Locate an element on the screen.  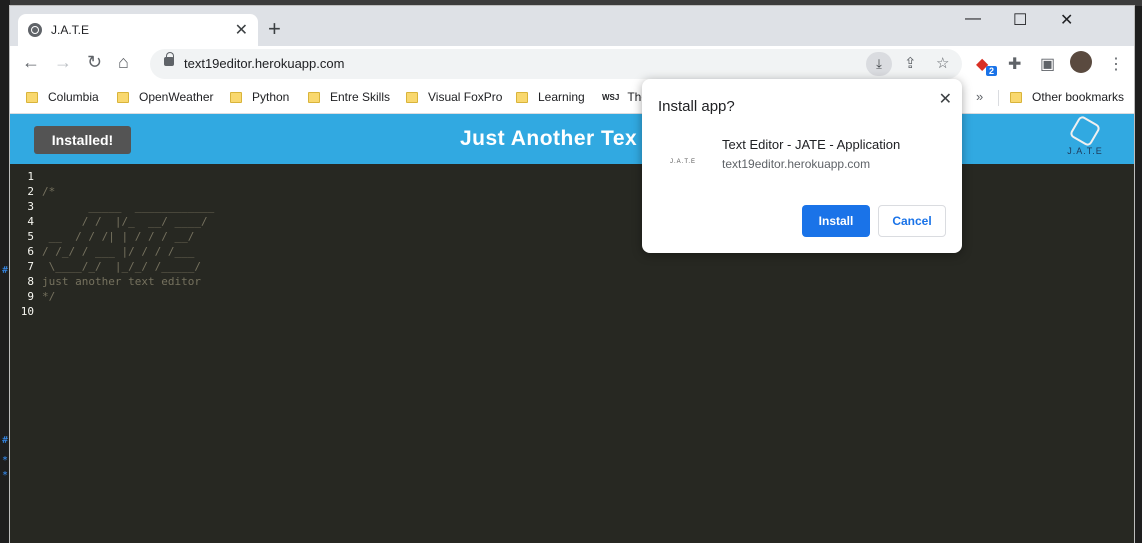
maximize-button: ☐ is located at coordinates (1020, 20).